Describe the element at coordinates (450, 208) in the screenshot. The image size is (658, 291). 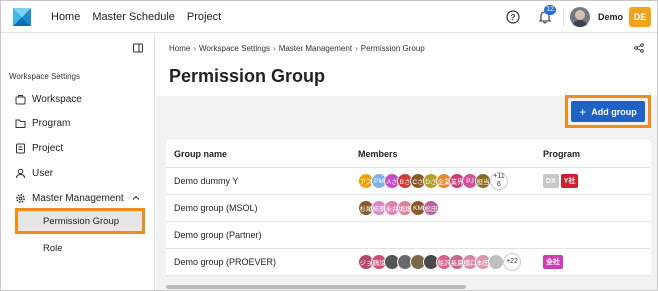
I see `members-cell: 杉尾 柿原 永井 堀畑 KM 松田` at that location.